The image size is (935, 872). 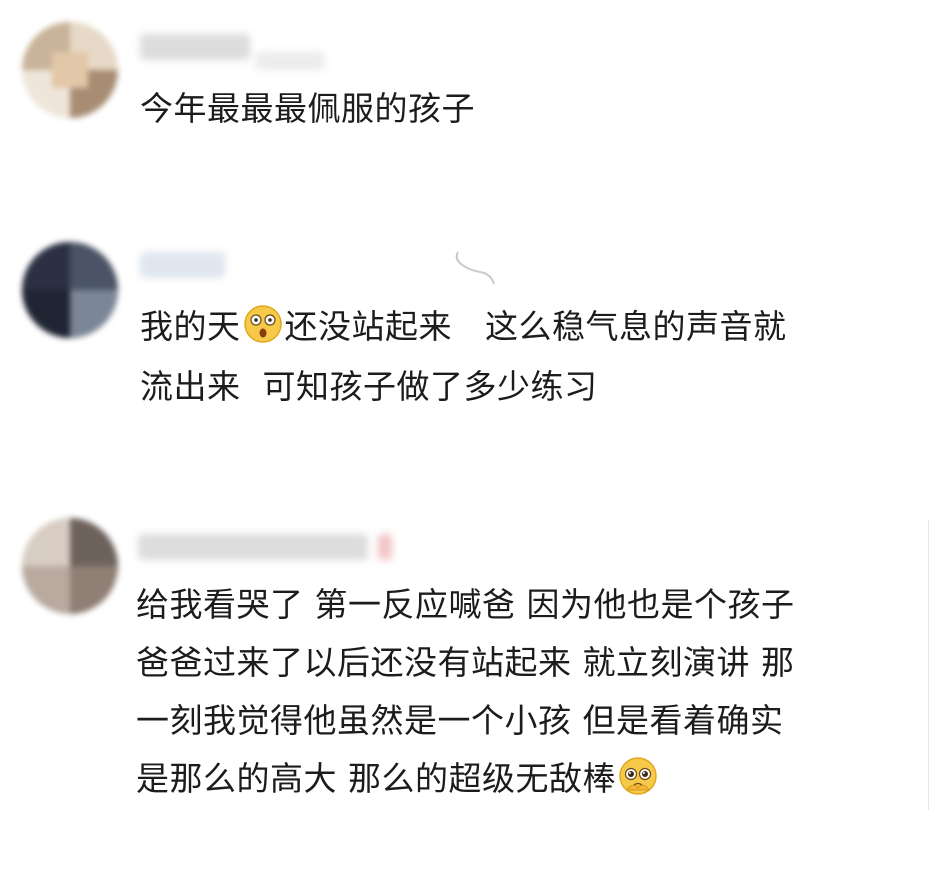 I want to click on comment-text-line: 是那么的高大 那么的超级无敌棒, so click(x=398, y=779).